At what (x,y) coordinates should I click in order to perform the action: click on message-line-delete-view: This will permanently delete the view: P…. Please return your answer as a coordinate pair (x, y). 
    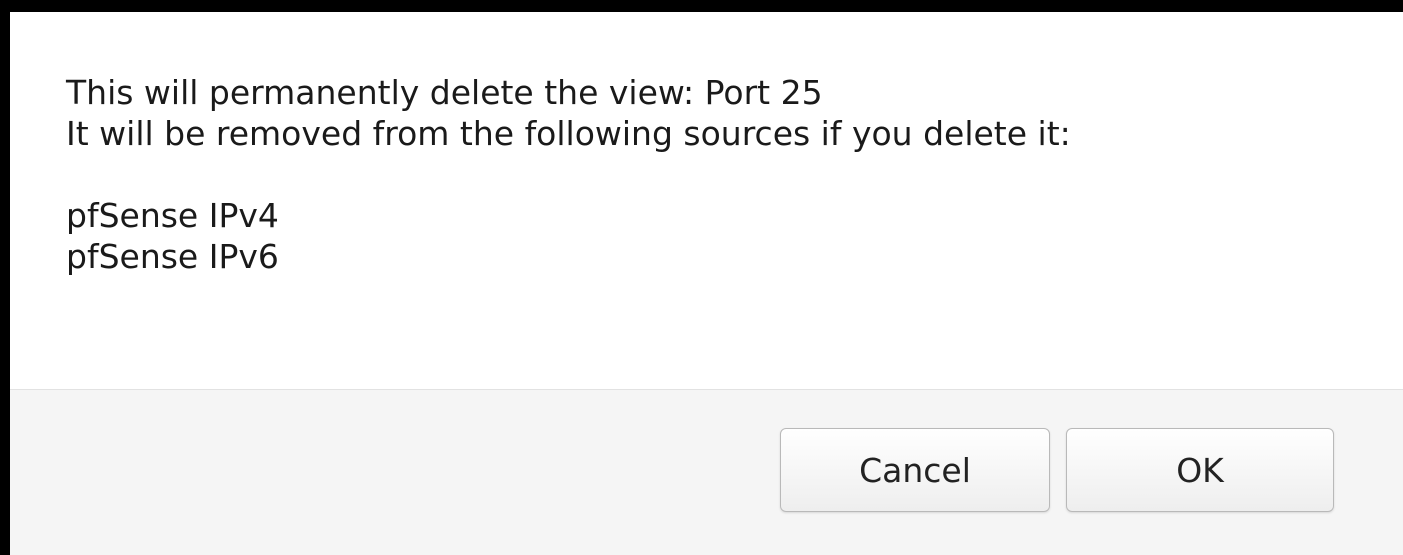
    Looking at the image, I should click on (444, 92).